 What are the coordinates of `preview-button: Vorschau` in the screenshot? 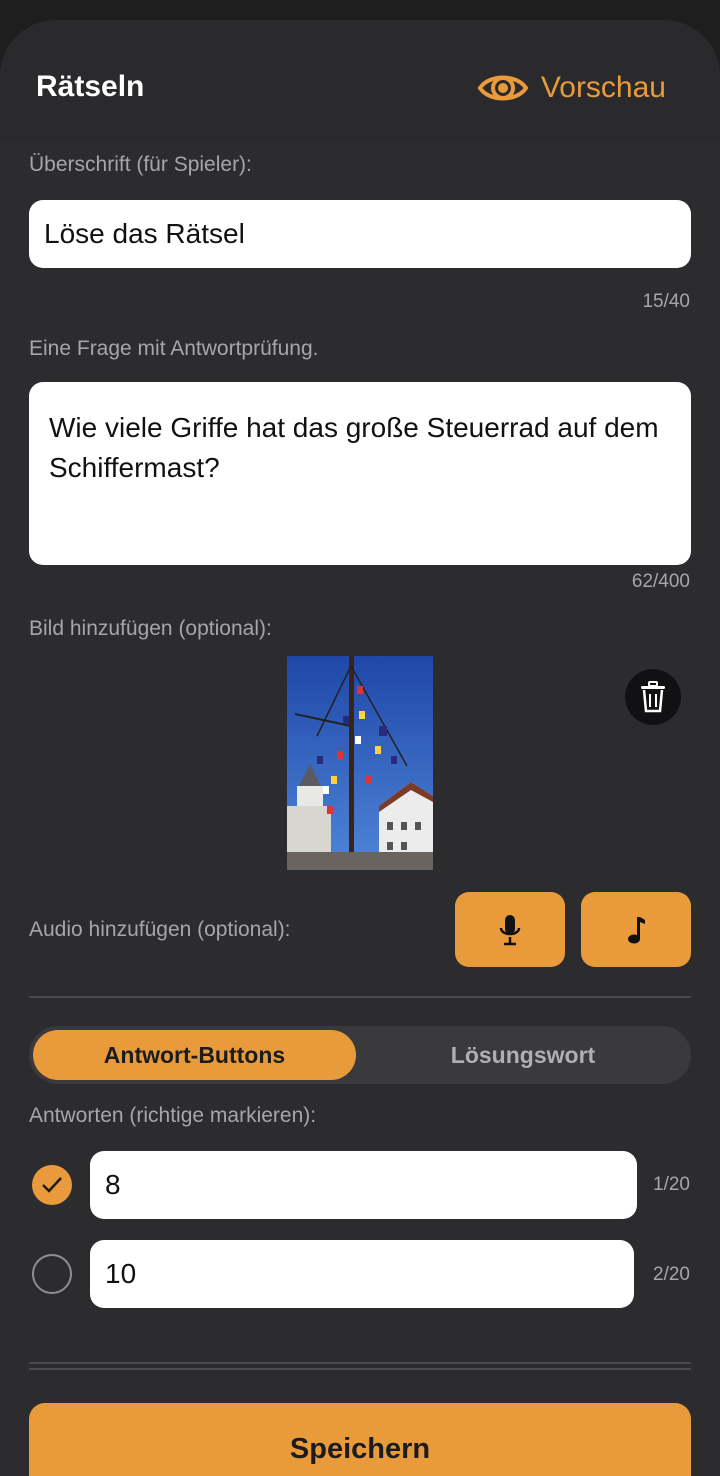 It's located at (571, 88).